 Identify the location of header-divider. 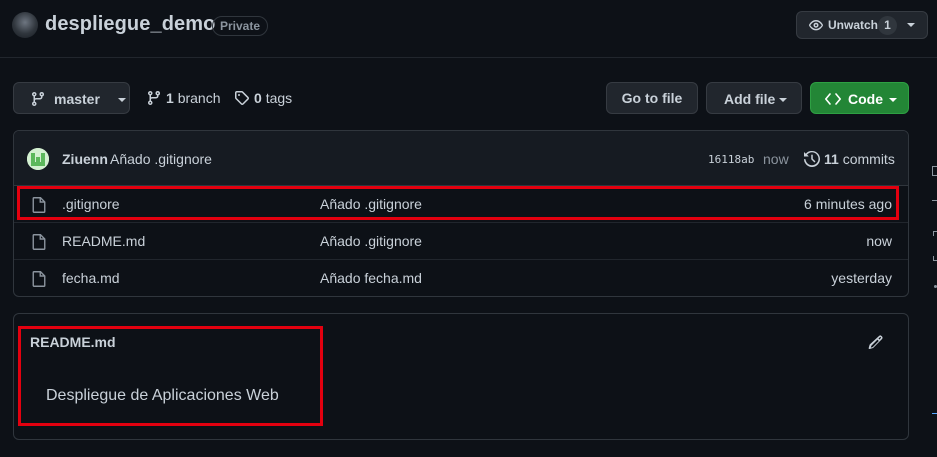
(468, 57).